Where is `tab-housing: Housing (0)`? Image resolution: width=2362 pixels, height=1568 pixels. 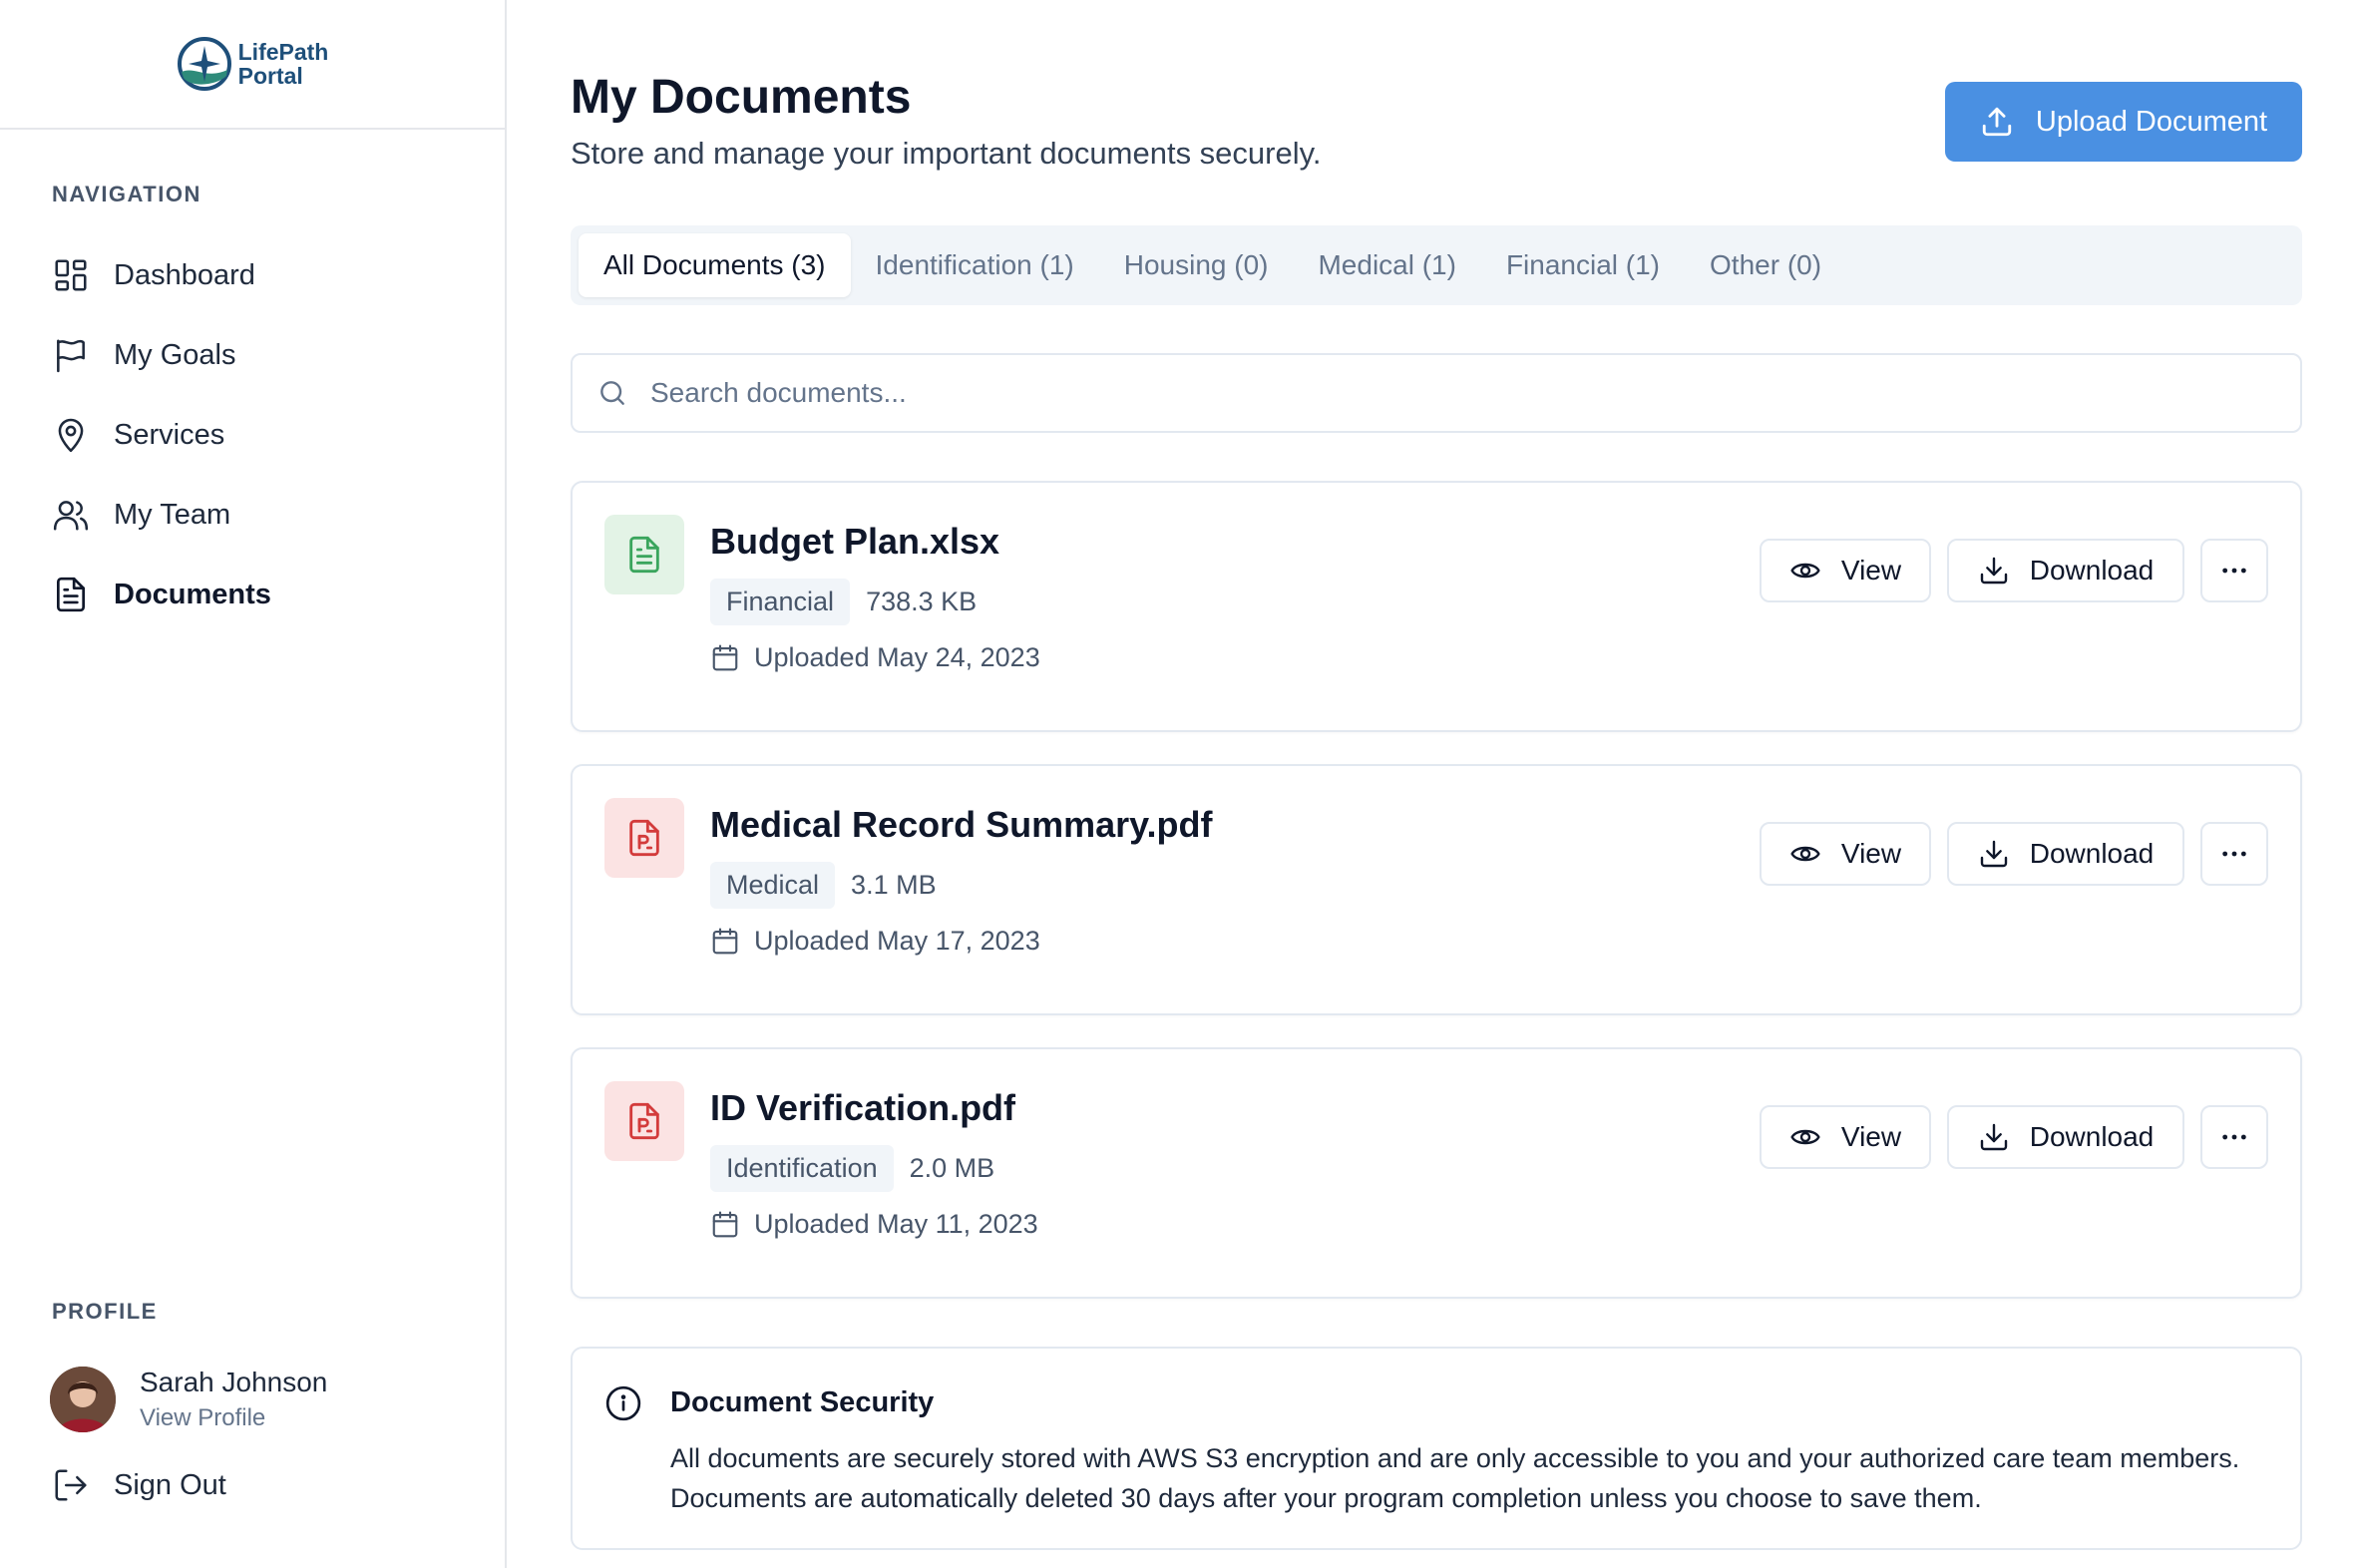 tab-housing: Housing (0) is located at coordinates (1196, 265).